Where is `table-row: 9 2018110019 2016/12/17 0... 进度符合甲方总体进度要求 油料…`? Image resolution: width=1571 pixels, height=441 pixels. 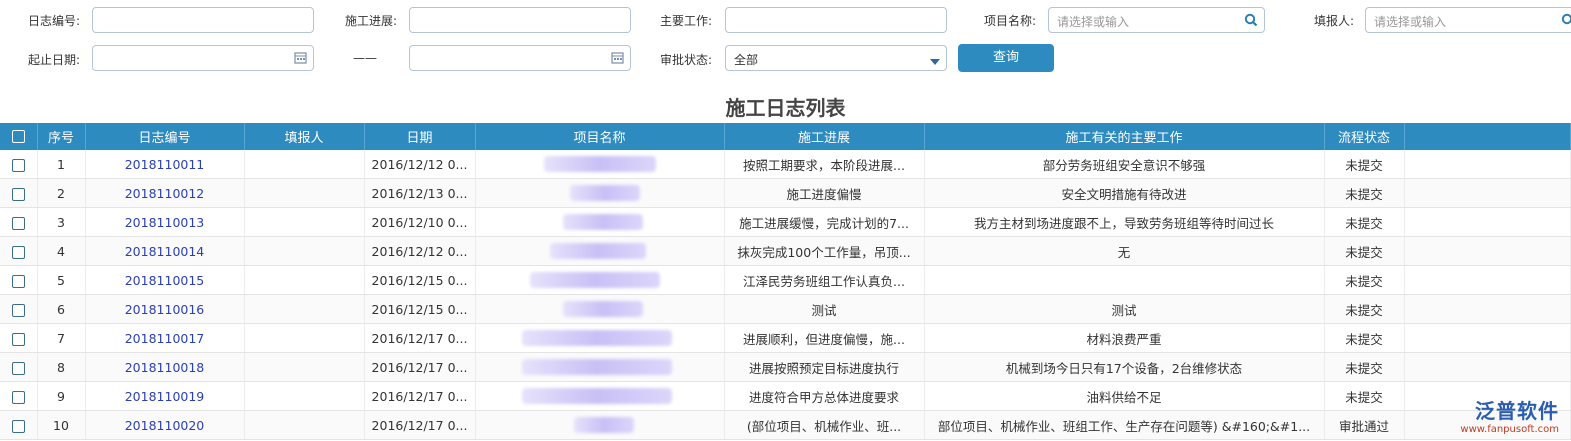
table-row: 9 2018110019 2016/12/17 0... 进度符合甲方总体进度要求 油料… is located at coordinates (785, 396).